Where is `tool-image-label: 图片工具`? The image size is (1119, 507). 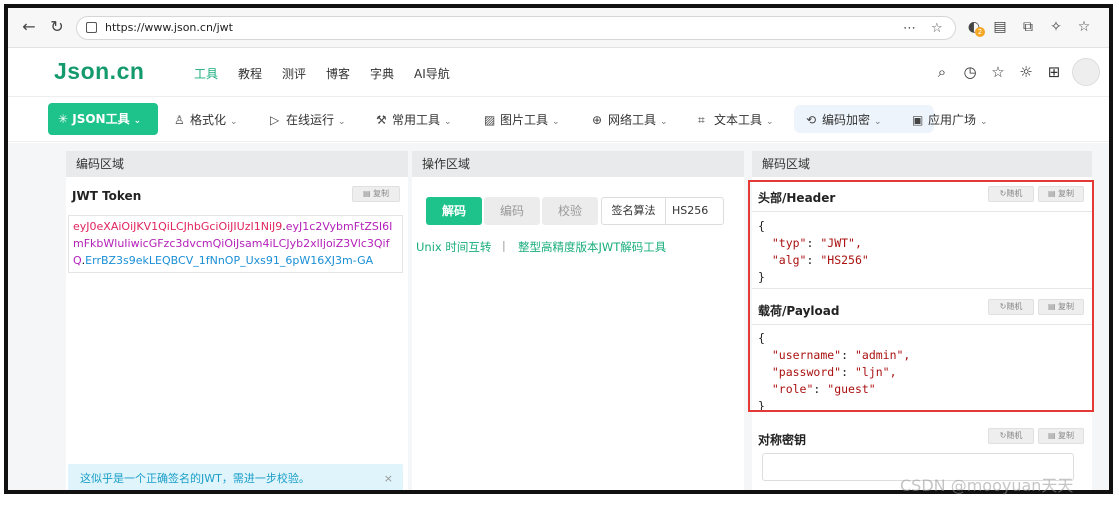 tool-image-label: 图片工具 is located at coordinates (524, 120).